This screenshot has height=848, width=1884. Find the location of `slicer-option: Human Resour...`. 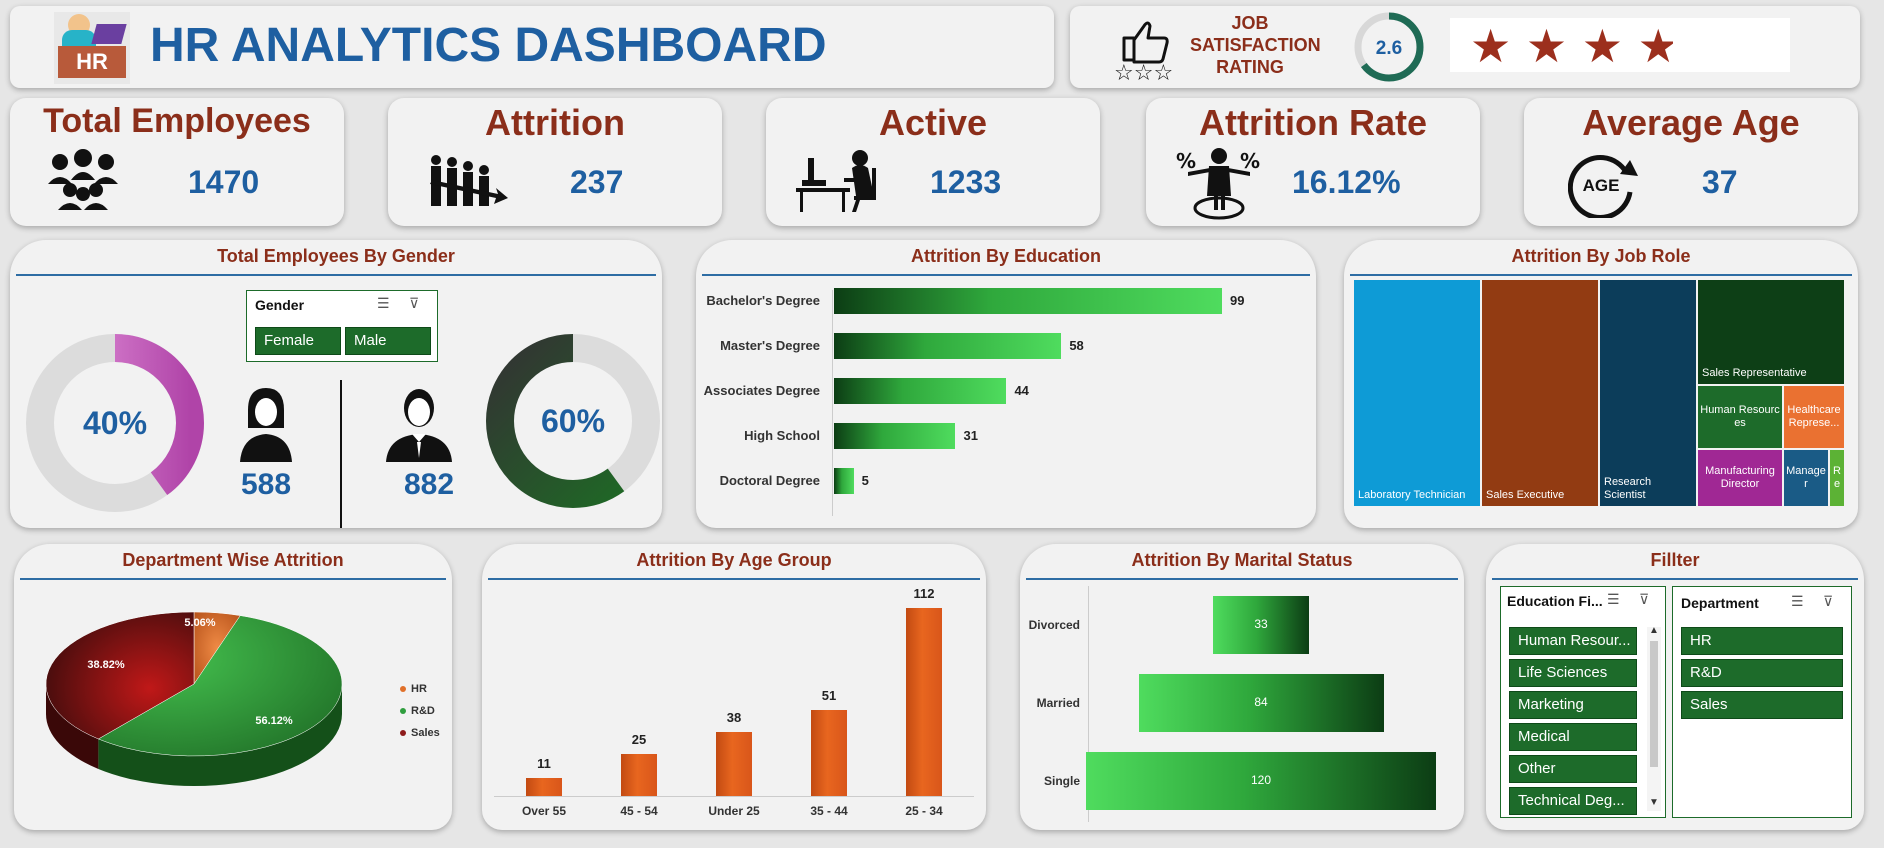

slicer-option: Human Resour... is located at coordinates (1573, 641).